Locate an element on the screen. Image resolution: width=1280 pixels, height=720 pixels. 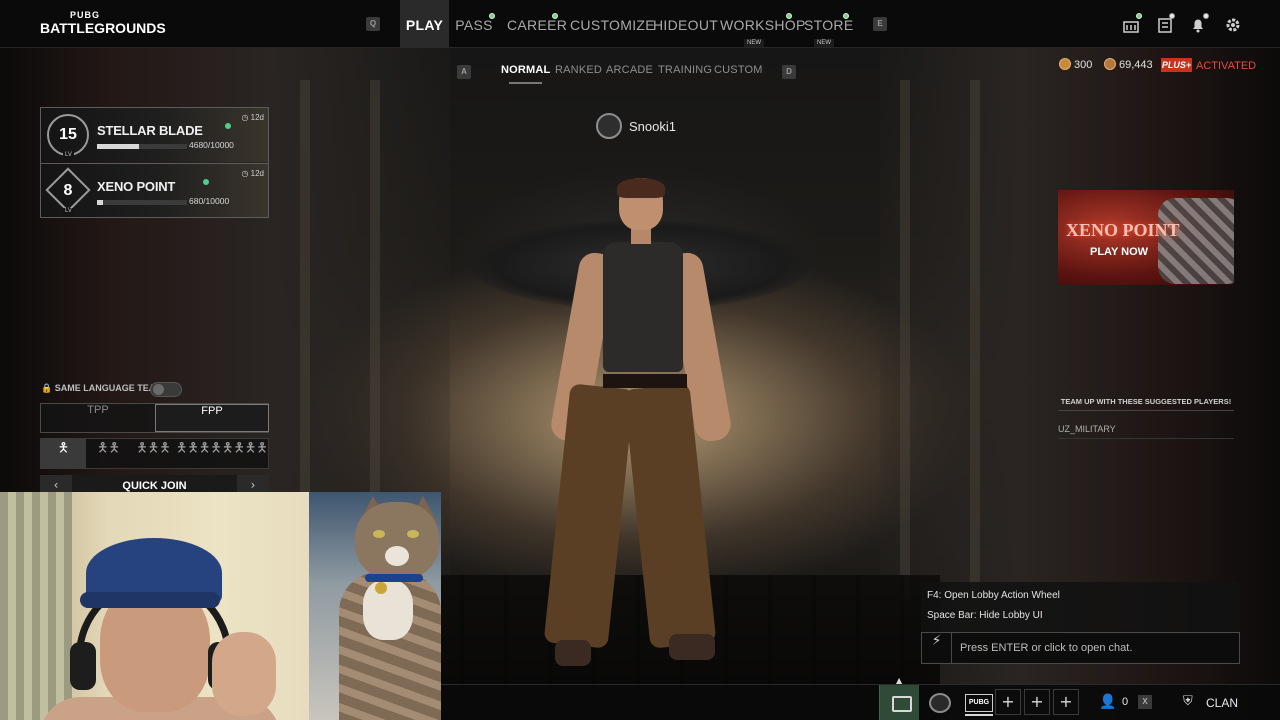
pass-level: 15 is located at coordinates (68, 135).